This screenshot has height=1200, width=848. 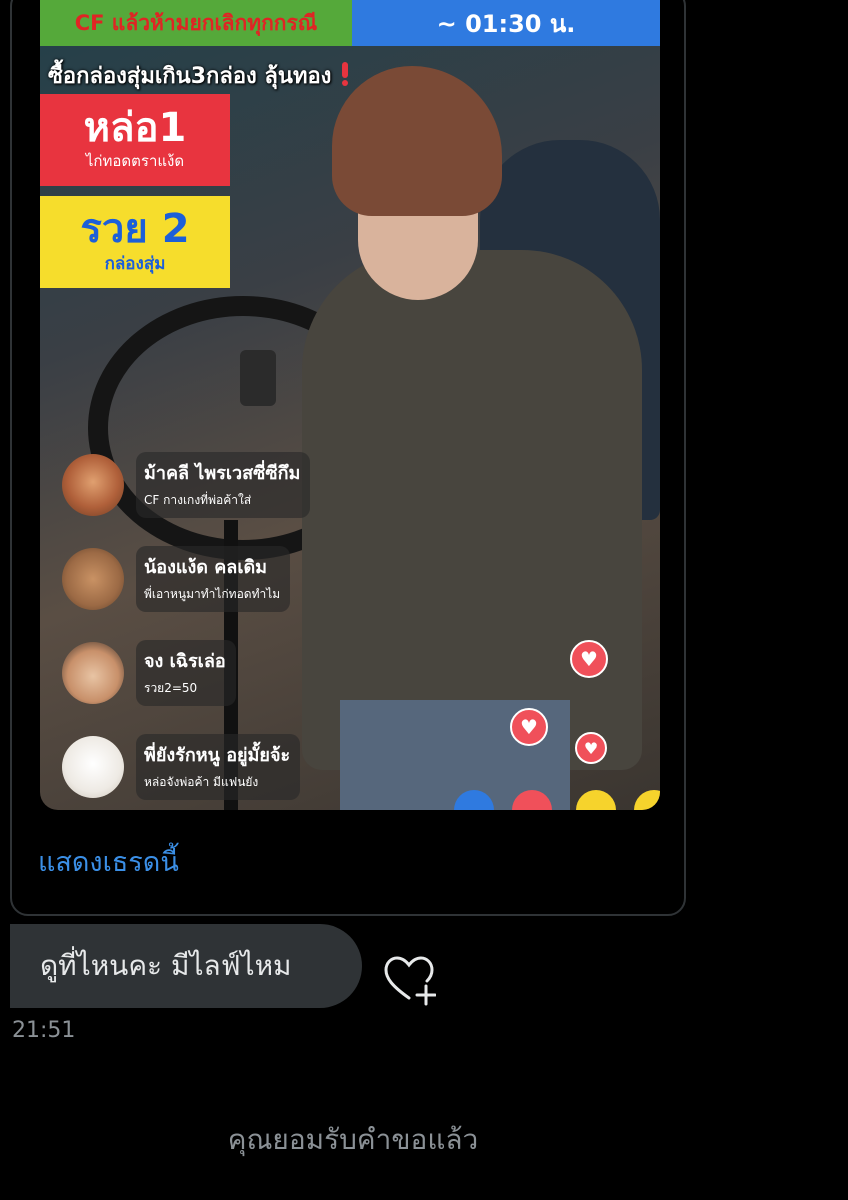 I want to click on commenter-name: ม้าคลี ไพรเวสซี่ซีกึม, so click(x=222, y=473).